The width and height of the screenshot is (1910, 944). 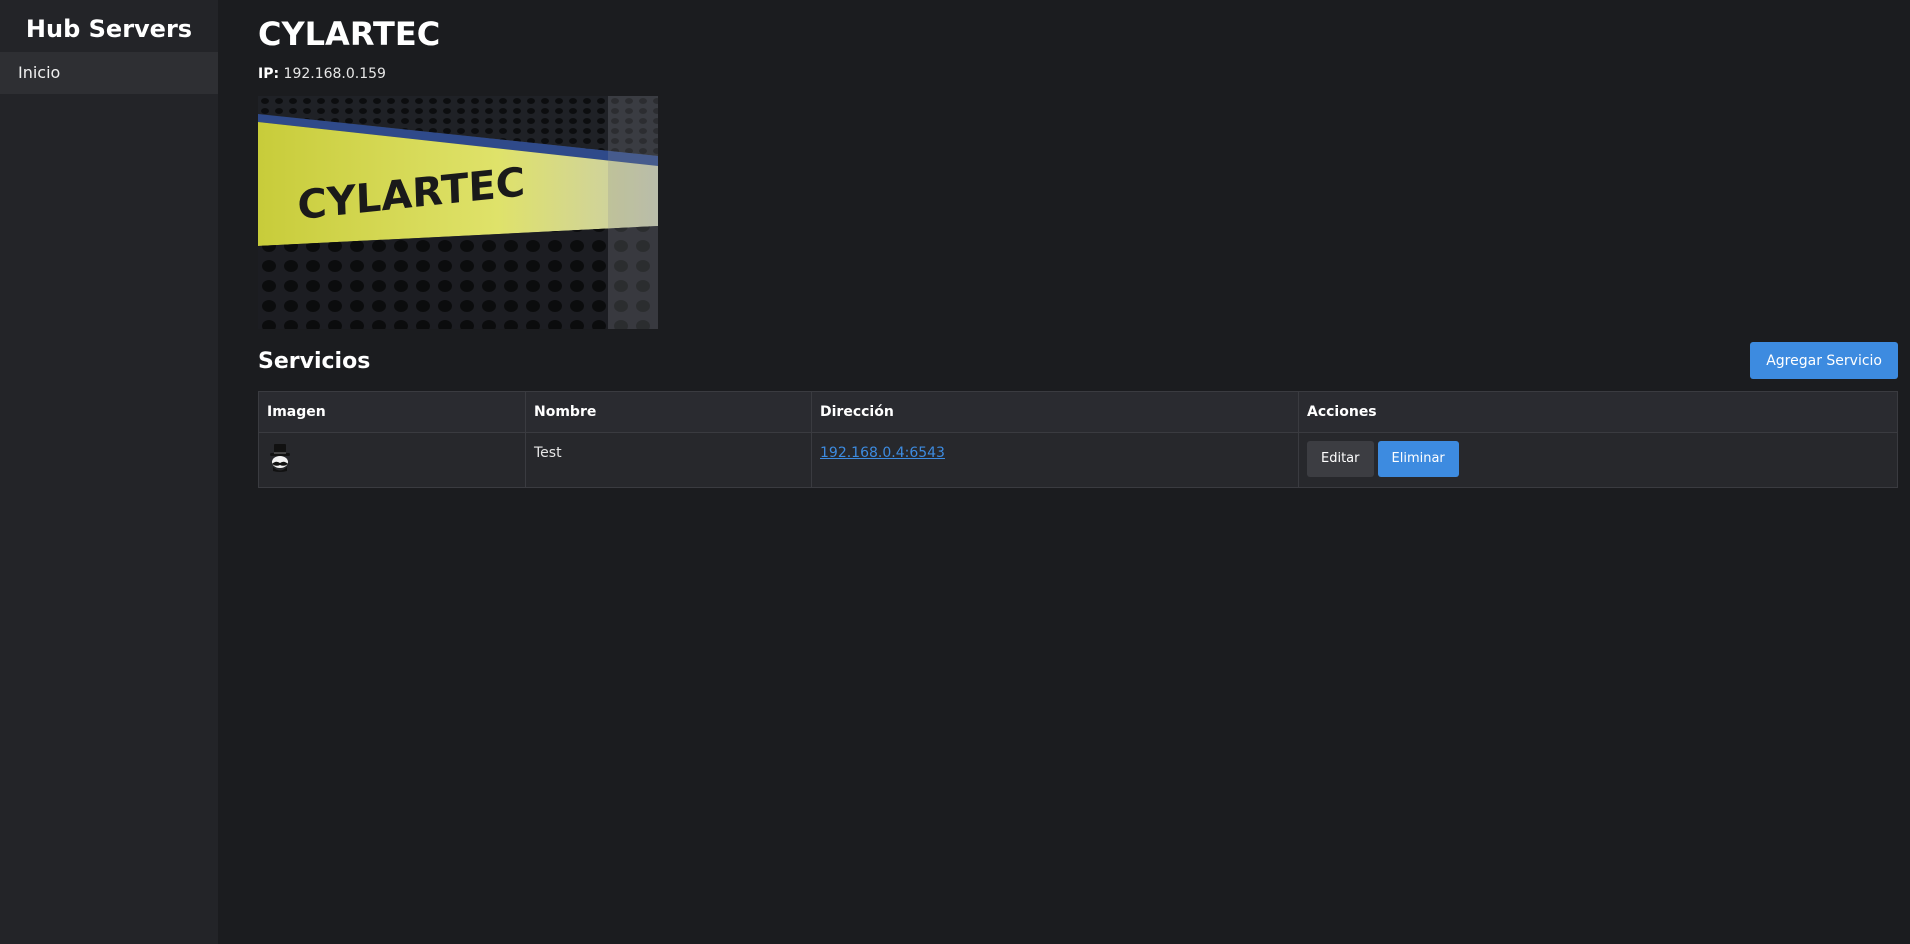 What do you see at coordinates (349, 34) in the screenshot?
I see `page-title: CYLARTEC` at bounding box center [349, 34].